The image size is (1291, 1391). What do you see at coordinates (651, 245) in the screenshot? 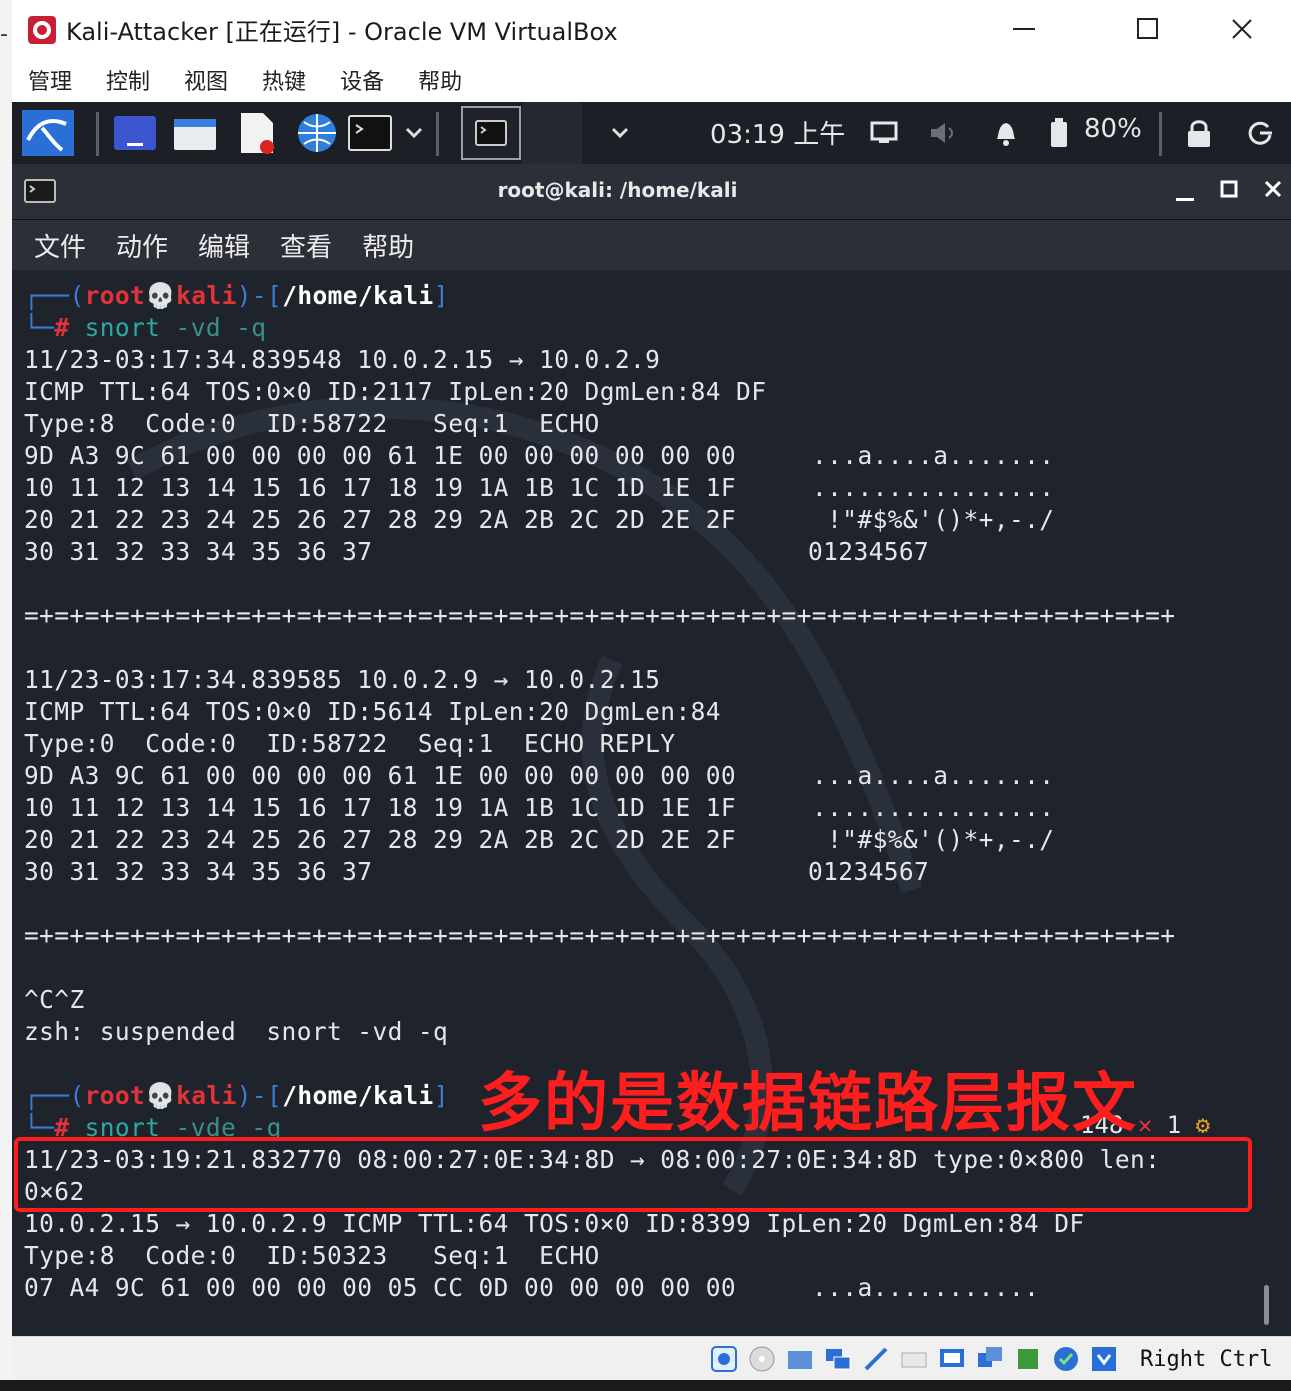
I see `terminal-menu-bar: 文件 动作 编辑 查看 帮助` at bounding box center [651, 245].